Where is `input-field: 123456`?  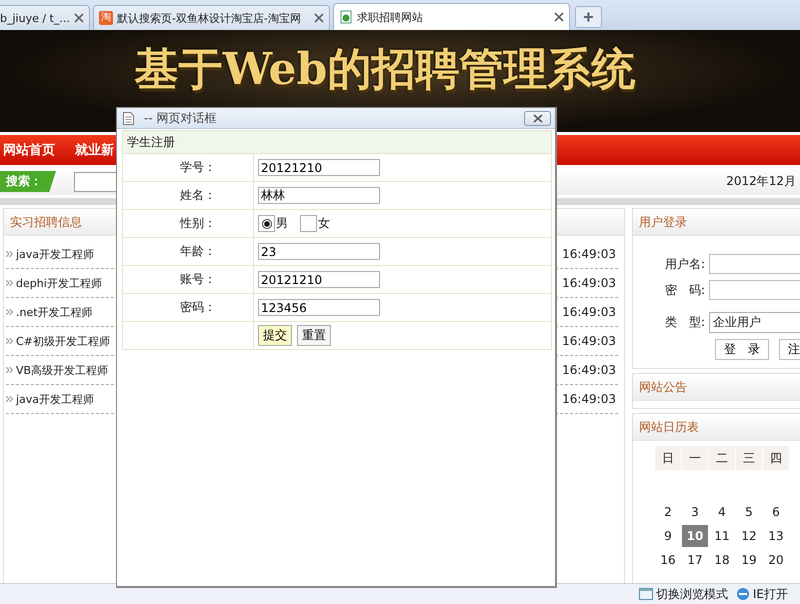
input-field: 123456 is located at coordinates (319, 307).